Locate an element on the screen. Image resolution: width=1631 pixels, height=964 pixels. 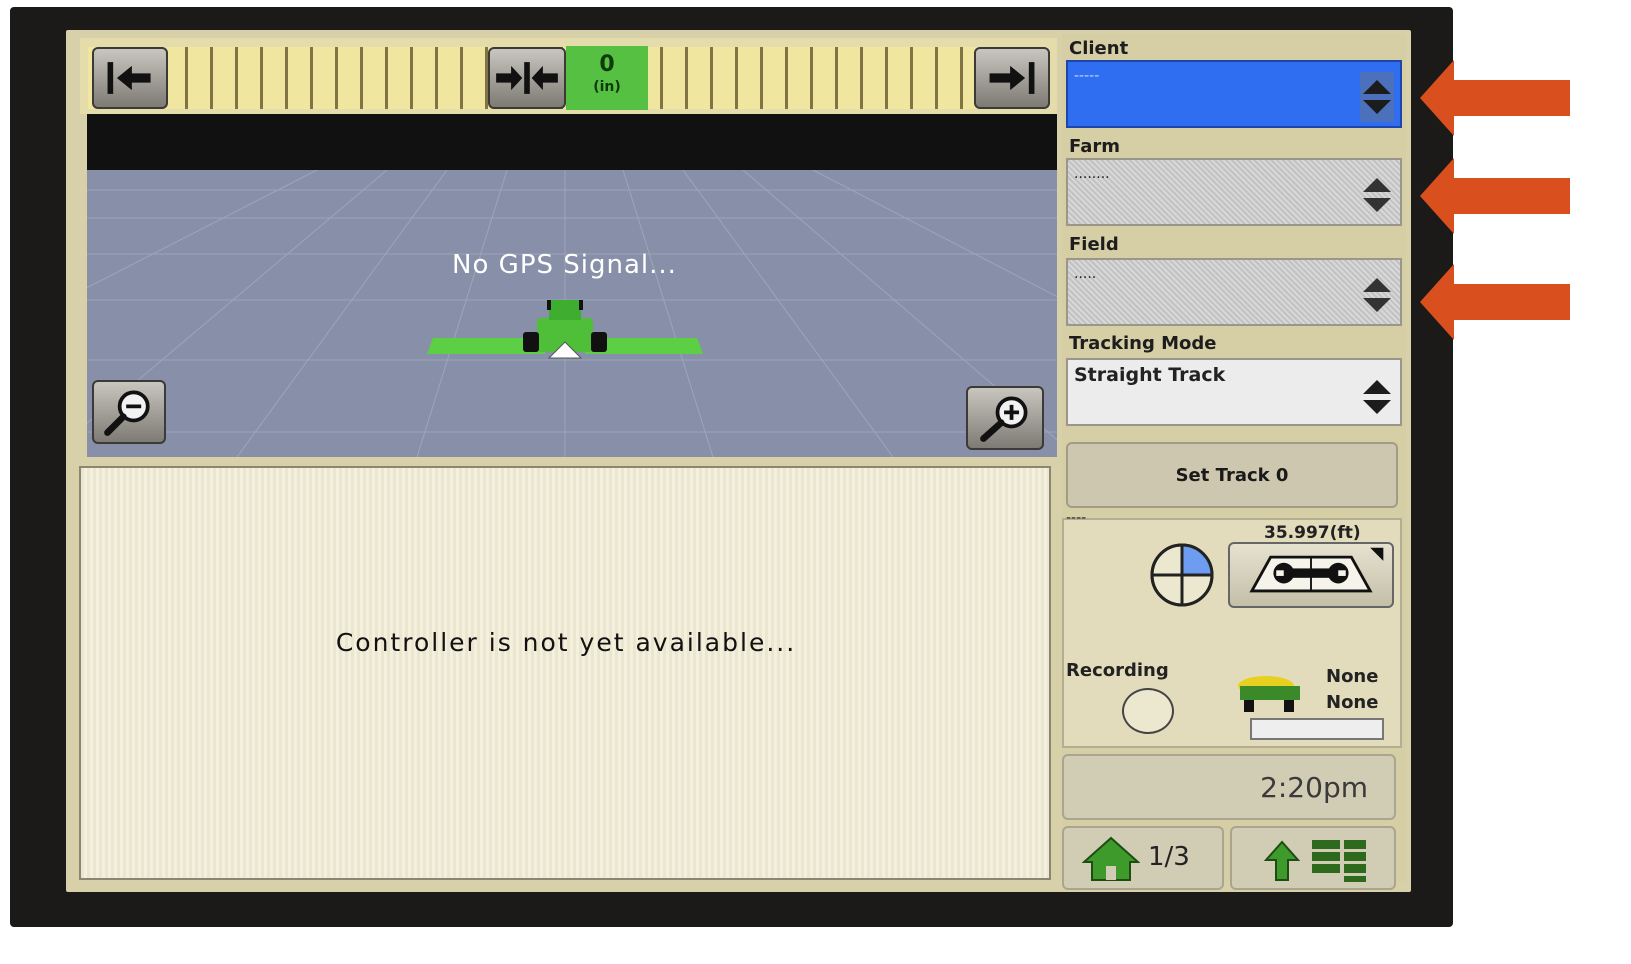
client-label: Client is located at coordinates (1099, 48).